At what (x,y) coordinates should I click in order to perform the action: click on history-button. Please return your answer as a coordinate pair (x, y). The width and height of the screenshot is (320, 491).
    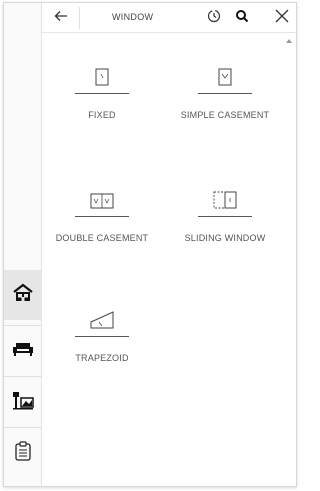
    Looking at the image, I should click on (214, 18).